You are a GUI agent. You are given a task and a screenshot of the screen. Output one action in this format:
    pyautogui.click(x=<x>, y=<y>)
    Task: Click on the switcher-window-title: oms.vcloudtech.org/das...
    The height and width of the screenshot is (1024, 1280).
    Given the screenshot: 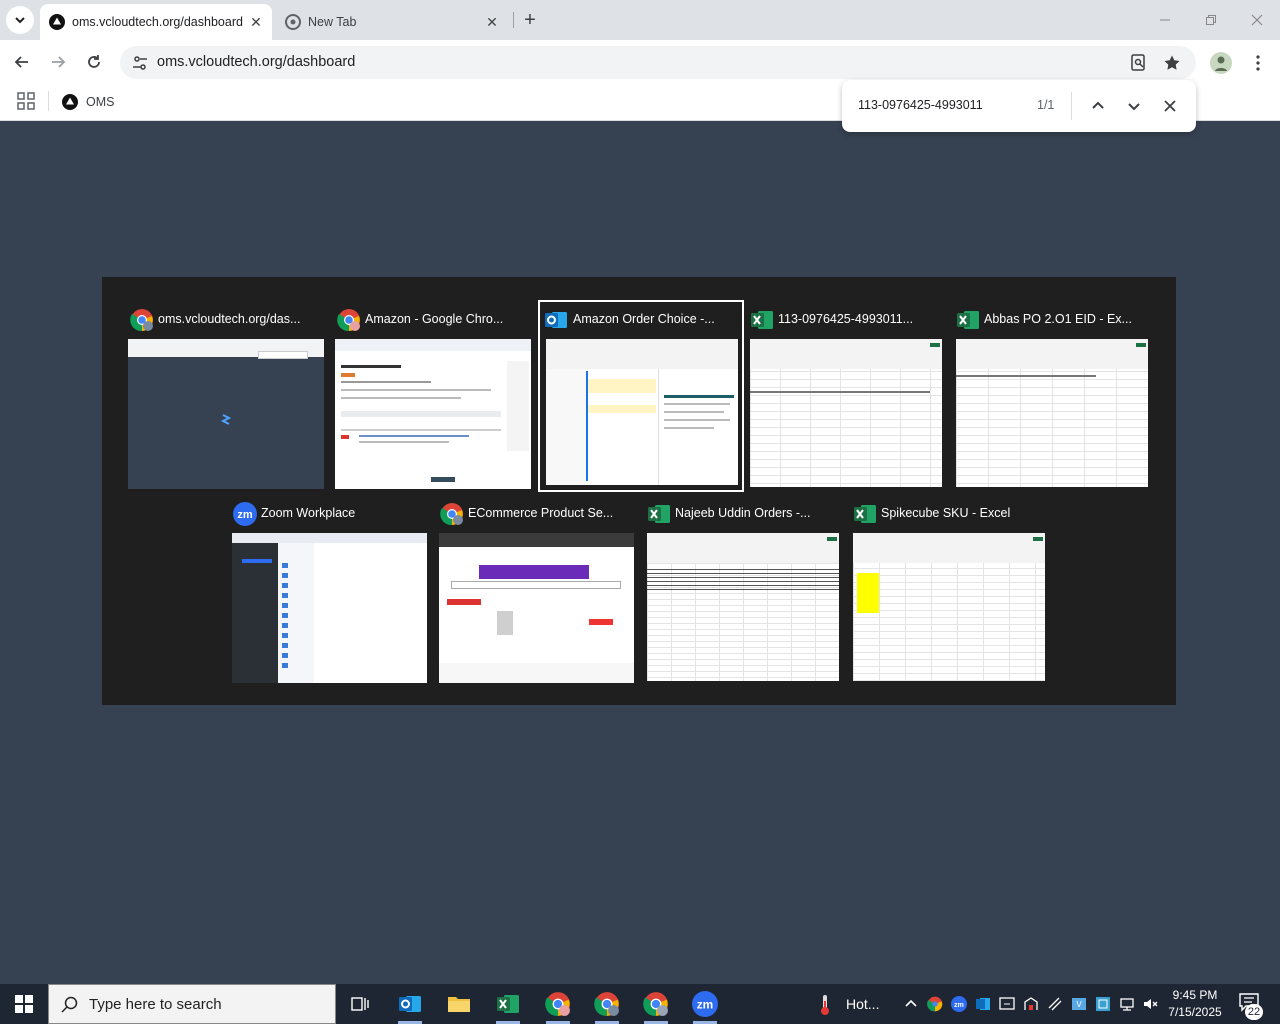 What is the action you would take?
    pyautogui.click(x=229, y=319)
    